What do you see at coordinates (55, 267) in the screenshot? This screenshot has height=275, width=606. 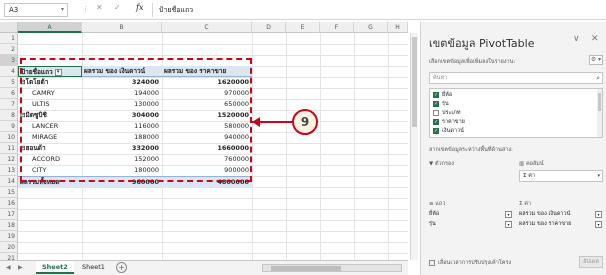 I see `sheet-tab-sheet2: Sheet2` at bounding box center [55, 267].